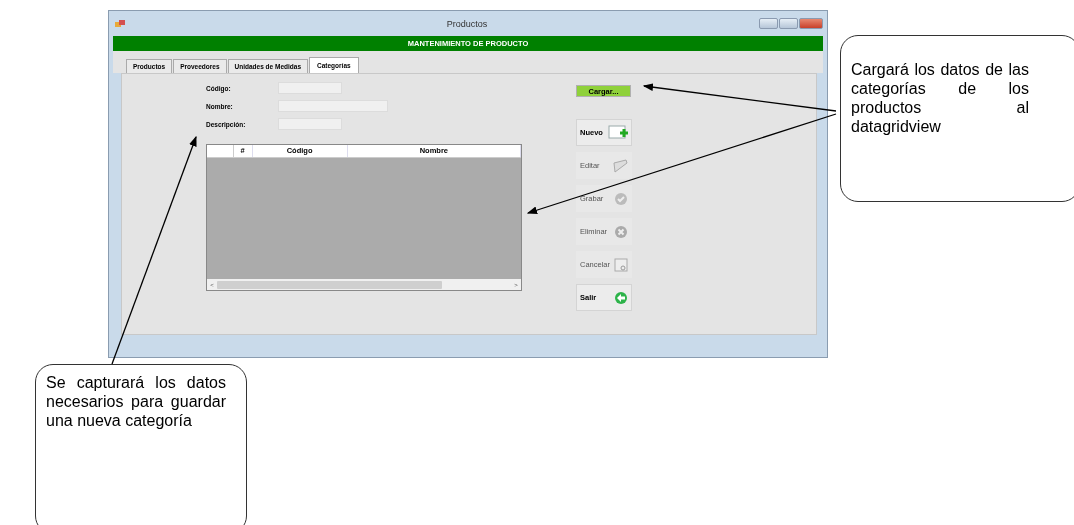 The height and width of the screenshot is (525, 1074). What do you see at coordinates (120, 23) in the screenshot?
I see `app-icon` at bounding box center [120, 23].